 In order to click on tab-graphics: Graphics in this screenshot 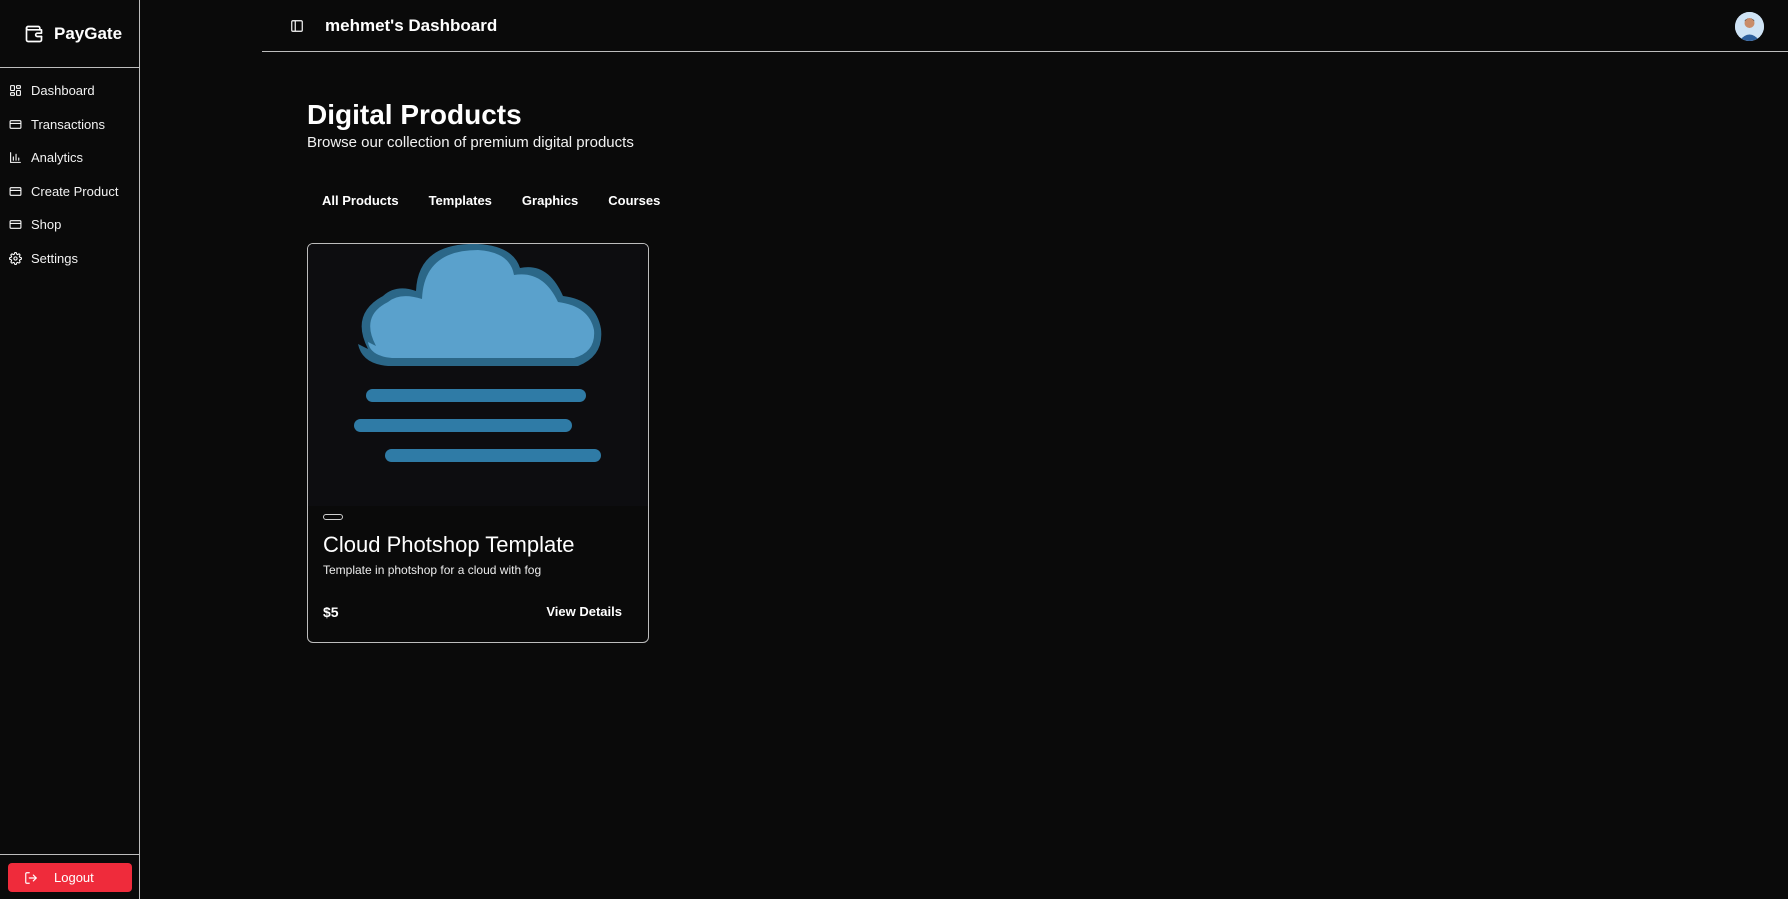, I will do `click(550, 200)`.